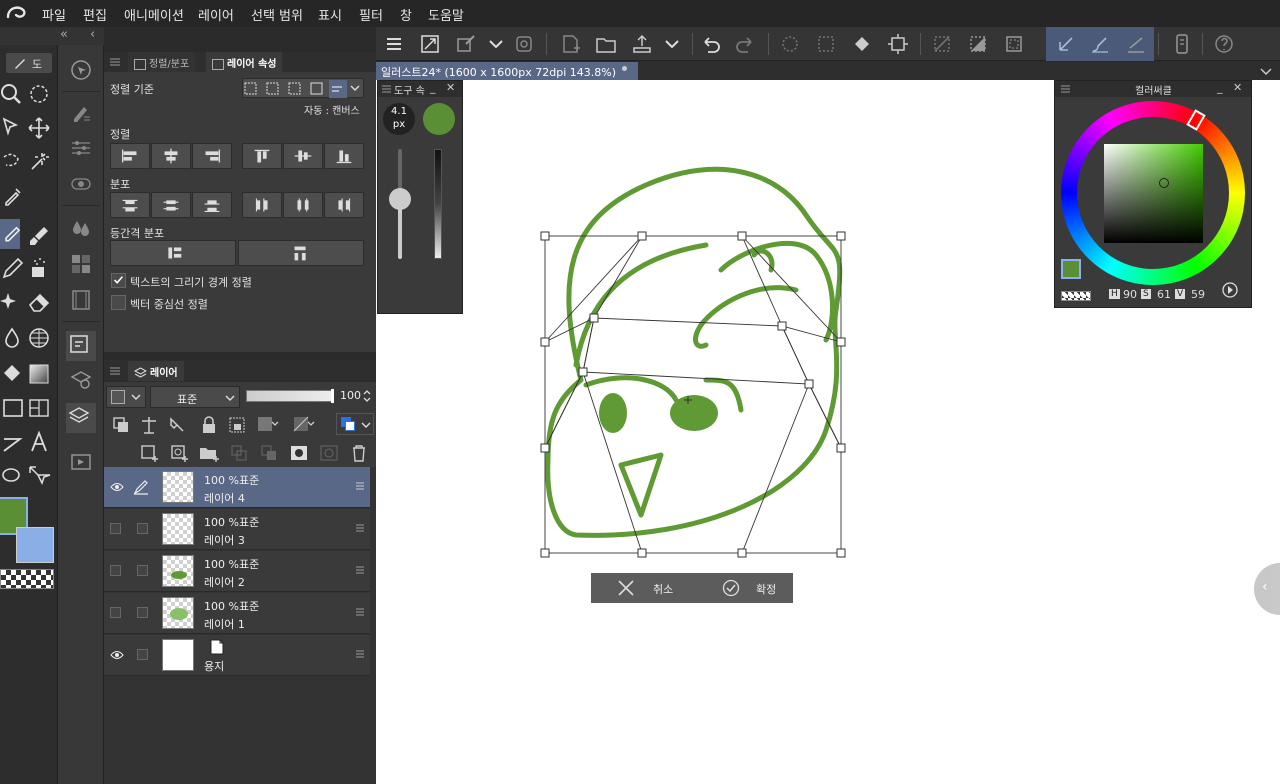 This screenshot has width=1280, height=784. I want to click on menu-icon, so click(394, 44).